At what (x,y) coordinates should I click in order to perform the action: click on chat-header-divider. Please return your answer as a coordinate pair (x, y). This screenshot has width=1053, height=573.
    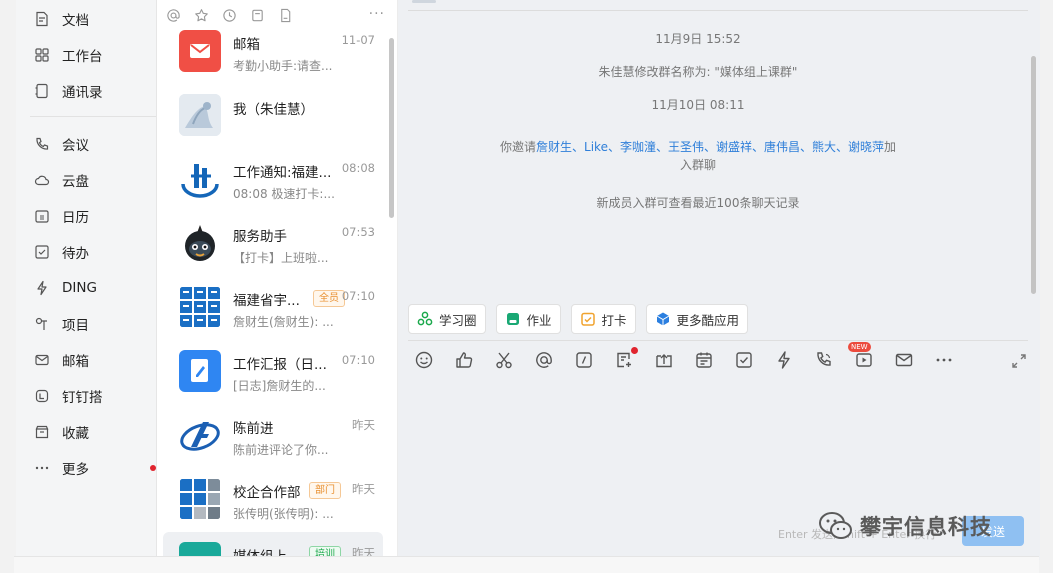
    Looking at the image, I should click on (718, 10).